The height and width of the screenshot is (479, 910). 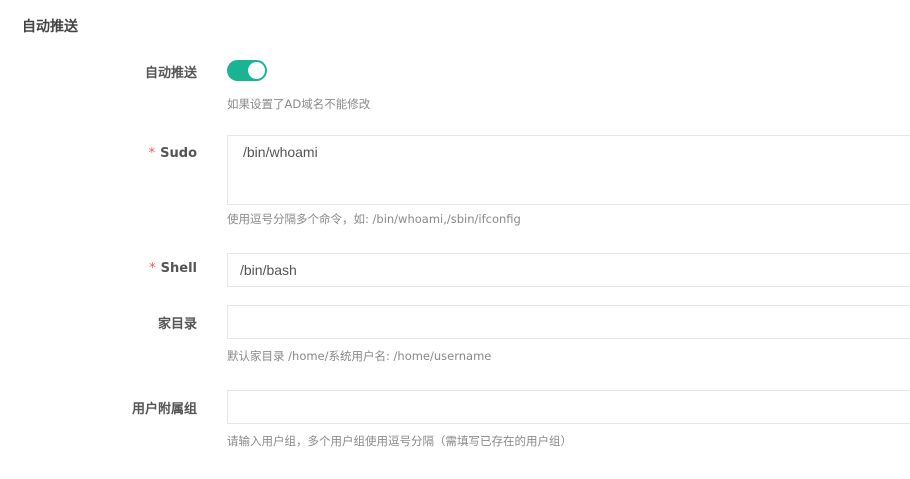 What do you see at coordinates (177, 324) in the screenshot?
I see `home-dir-label: 家目录` at bounding box center [177, 324].